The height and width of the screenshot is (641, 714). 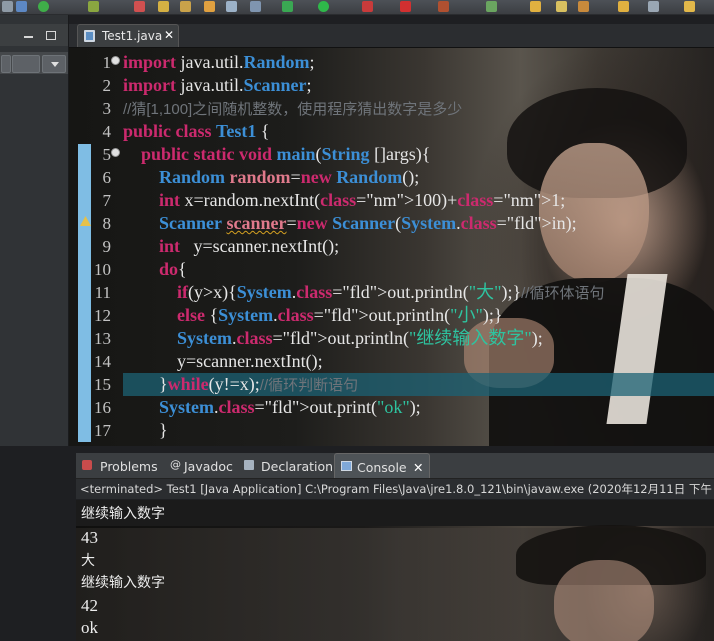 What do you see at coordinates (107, 246) in the screenshot?
I see `line-number: 9` at bounding box center [107, 246].